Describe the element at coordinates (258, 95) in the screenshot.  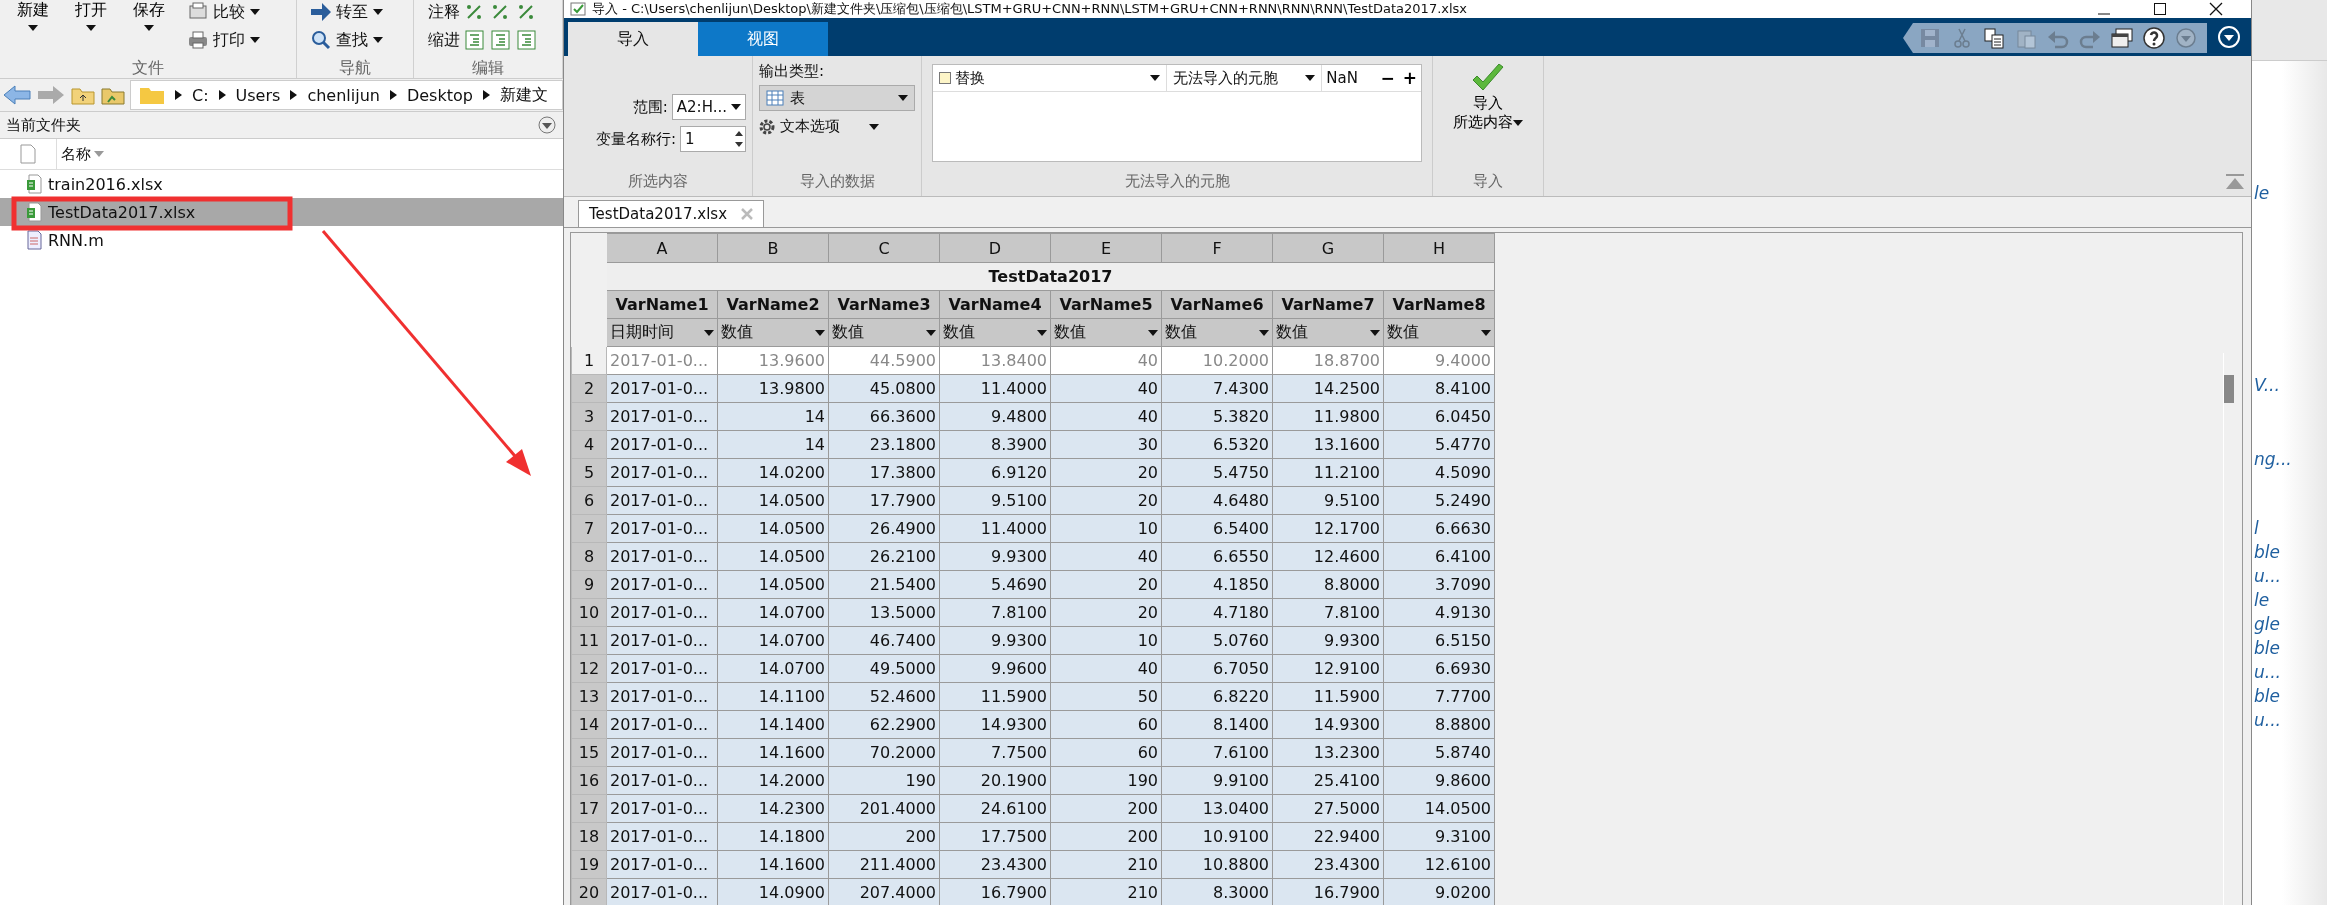
I see `path-segment: Users` at that location.